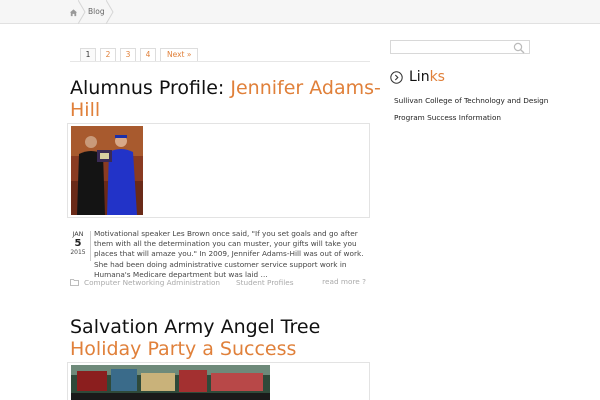  Describe the element at coordinates (128, 55) in the screenshot. I see `page-link-3: 3` at that location.